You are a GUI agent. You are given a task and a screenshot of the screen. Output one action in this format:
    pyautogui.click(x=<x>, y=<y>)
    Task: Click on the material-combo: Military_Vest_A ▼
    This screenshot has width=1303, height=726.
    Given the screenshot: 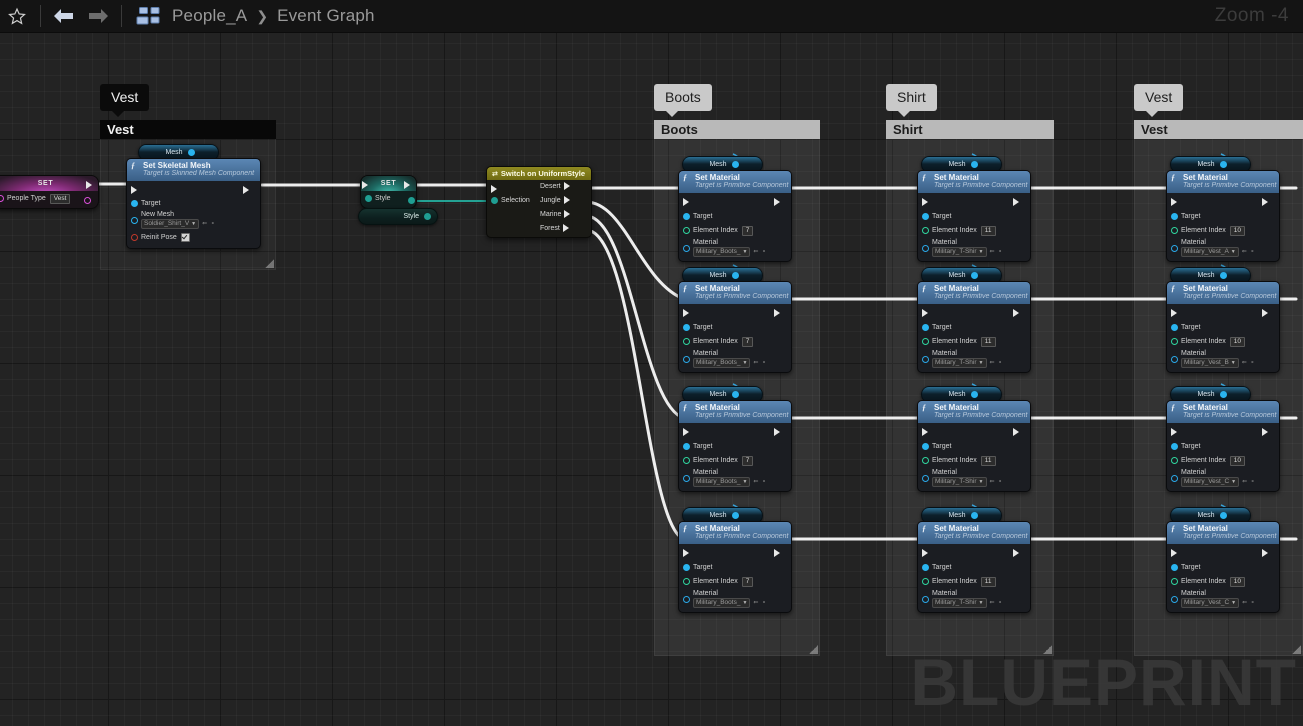 What is the action you would take?
    pyautogui.click(x=1210, y=252)
    